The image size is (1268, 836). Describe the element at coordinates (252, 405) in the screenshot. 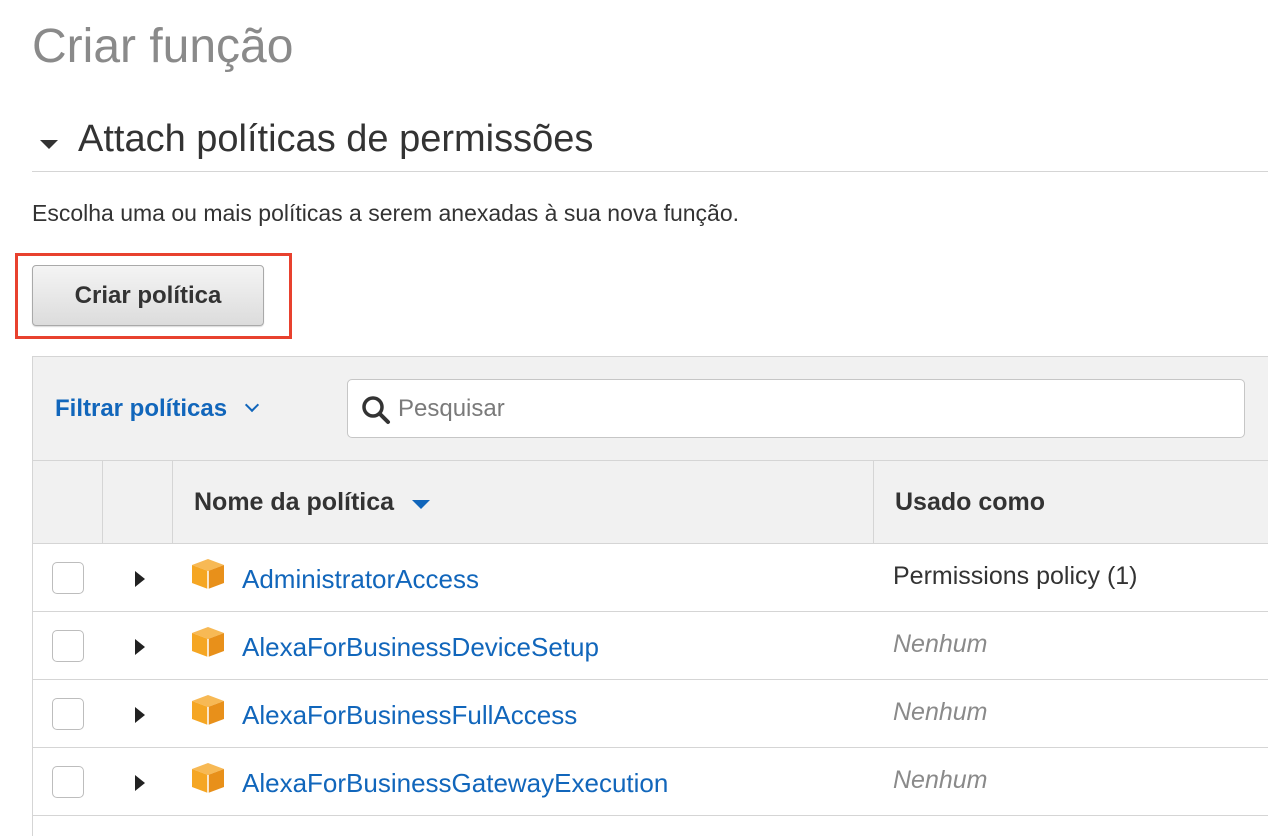

I see `chevron-down-icon` at that location.